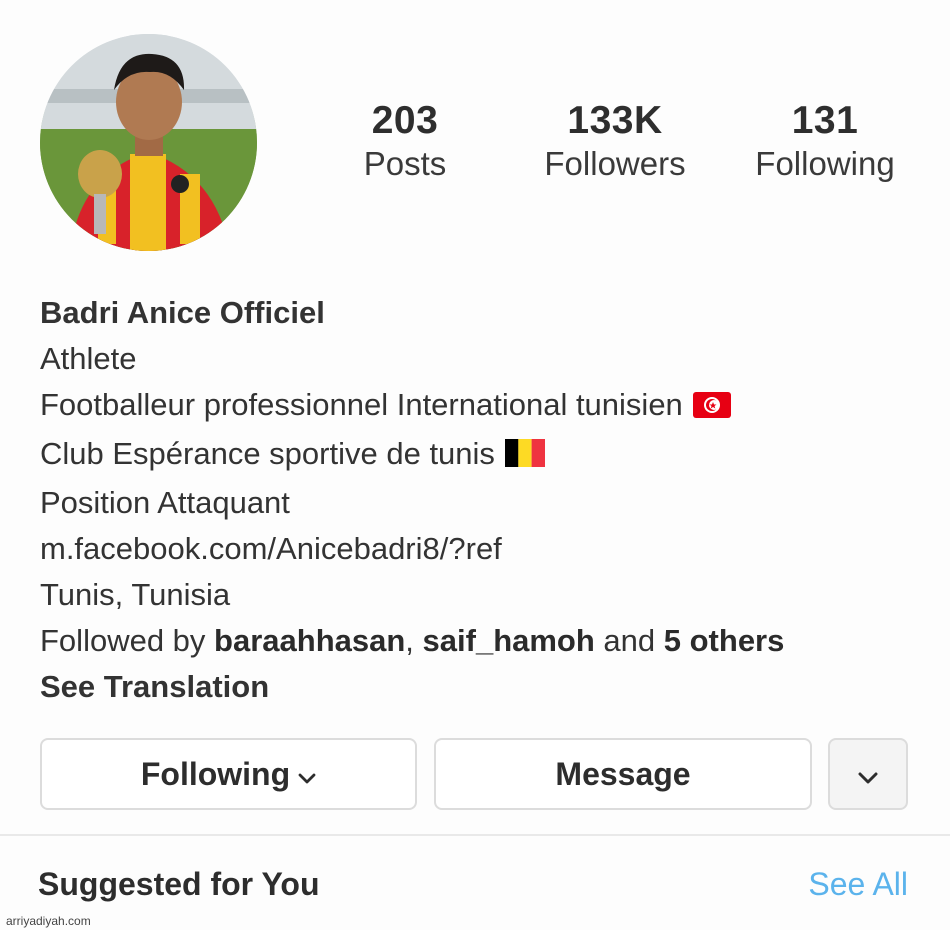 The height and width of the screenshot is (930, 950). What do you see at coordinates (711, 408) in the screenshot?
I see `tunisia-flag-icon` at bounding box center [711, 408].